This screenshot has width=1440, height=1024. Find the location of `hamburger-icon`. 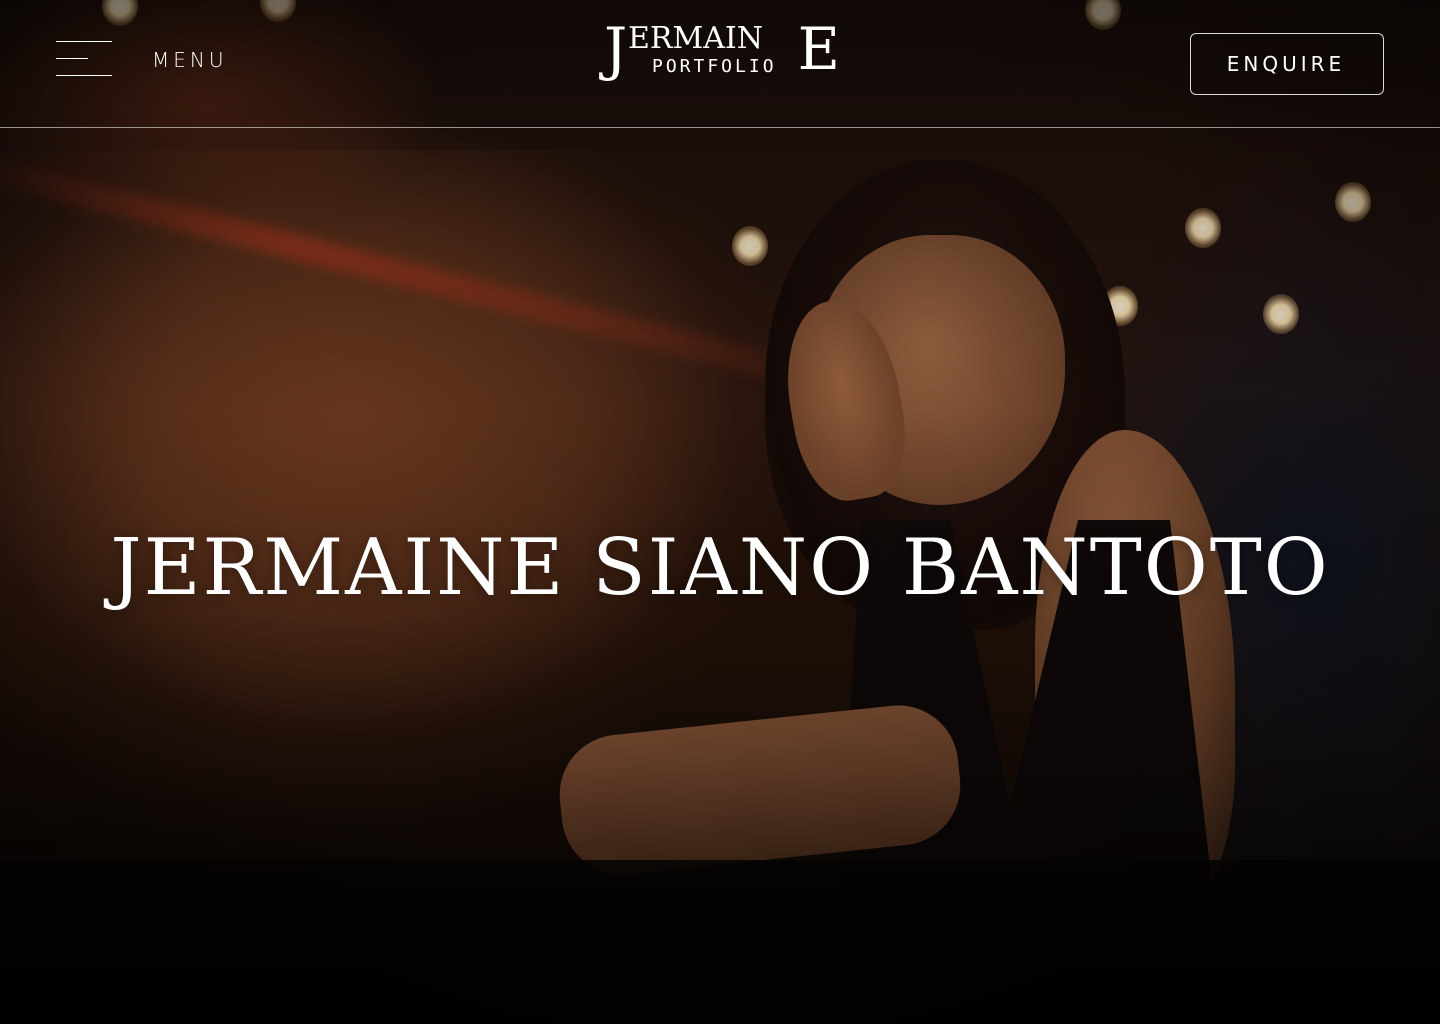

hamburger-icon is located at coordinates (84, 58).